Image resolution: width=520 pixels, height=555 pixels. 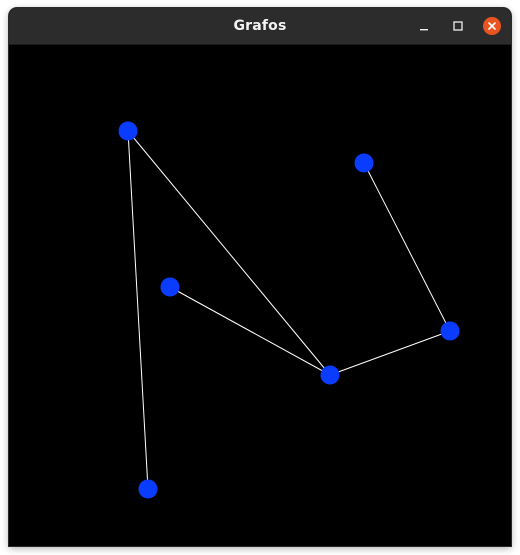 I want to click on graph-node-n3, so click(x=170, y=287).